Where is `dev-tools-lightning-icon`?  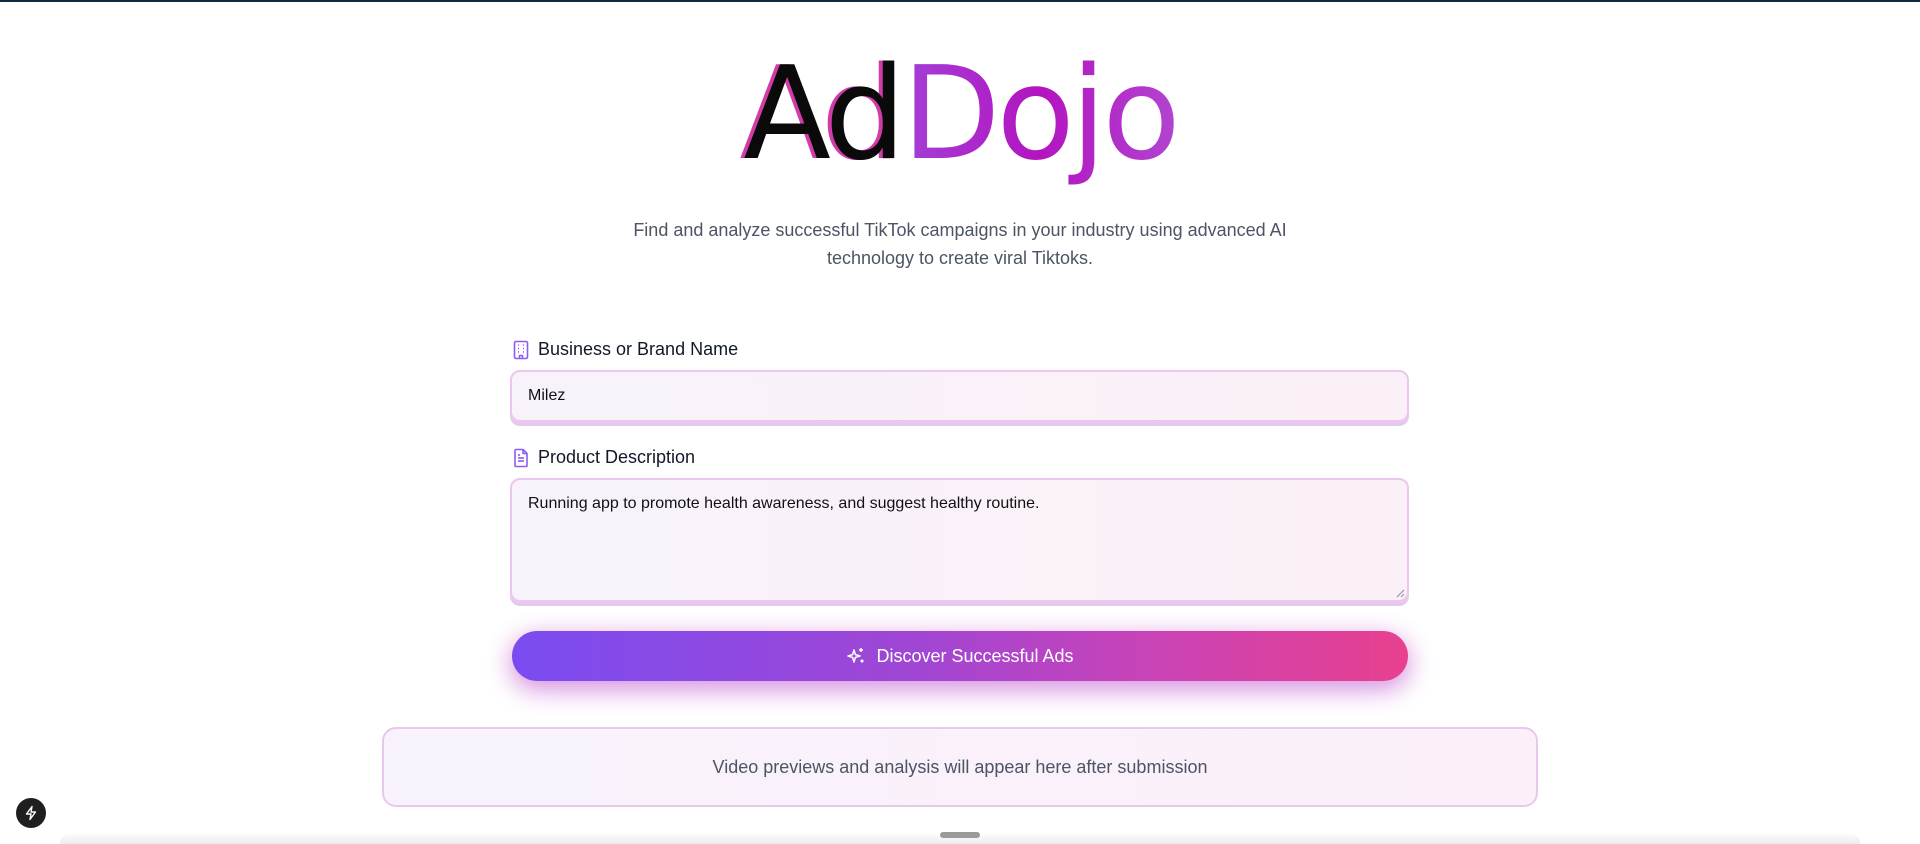
dev-tools-lightning-icon is located at coordinates (31, 813).